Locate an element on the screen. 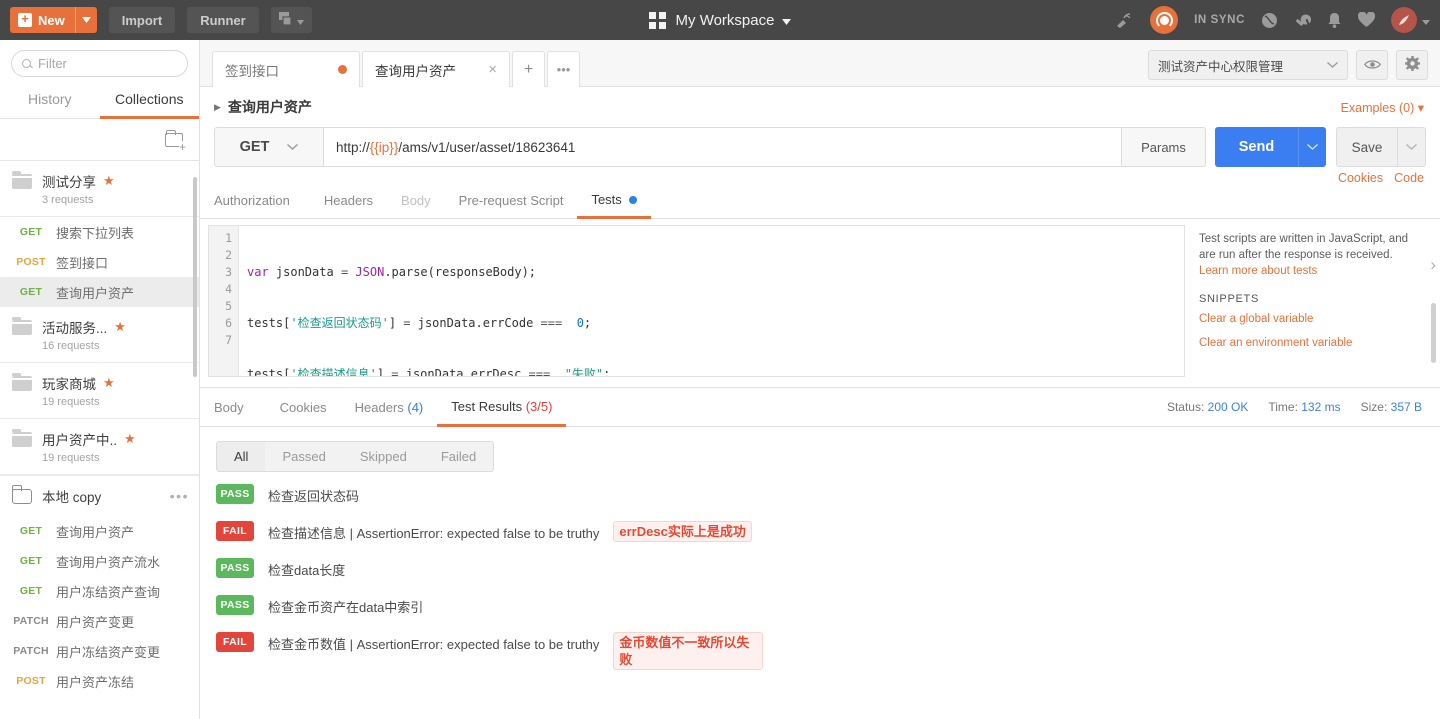 Image resolution: width=1440 pixels, height=719 pixels. collection-item: 用户资产中.. ★ 19 requests is located at coordinates (99, 447).